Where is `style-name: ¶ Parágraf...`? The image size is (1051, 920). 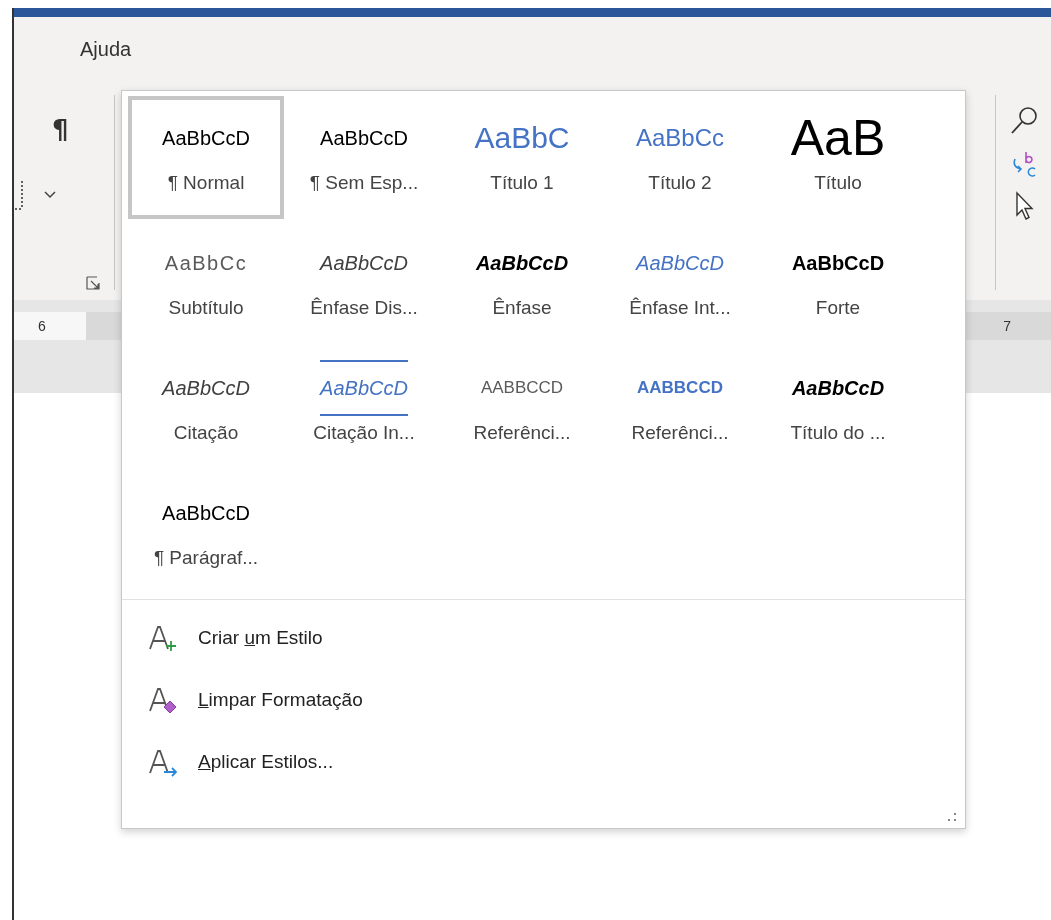 style-name: ¶ Parágraf... is located at coordinates (206, 558).